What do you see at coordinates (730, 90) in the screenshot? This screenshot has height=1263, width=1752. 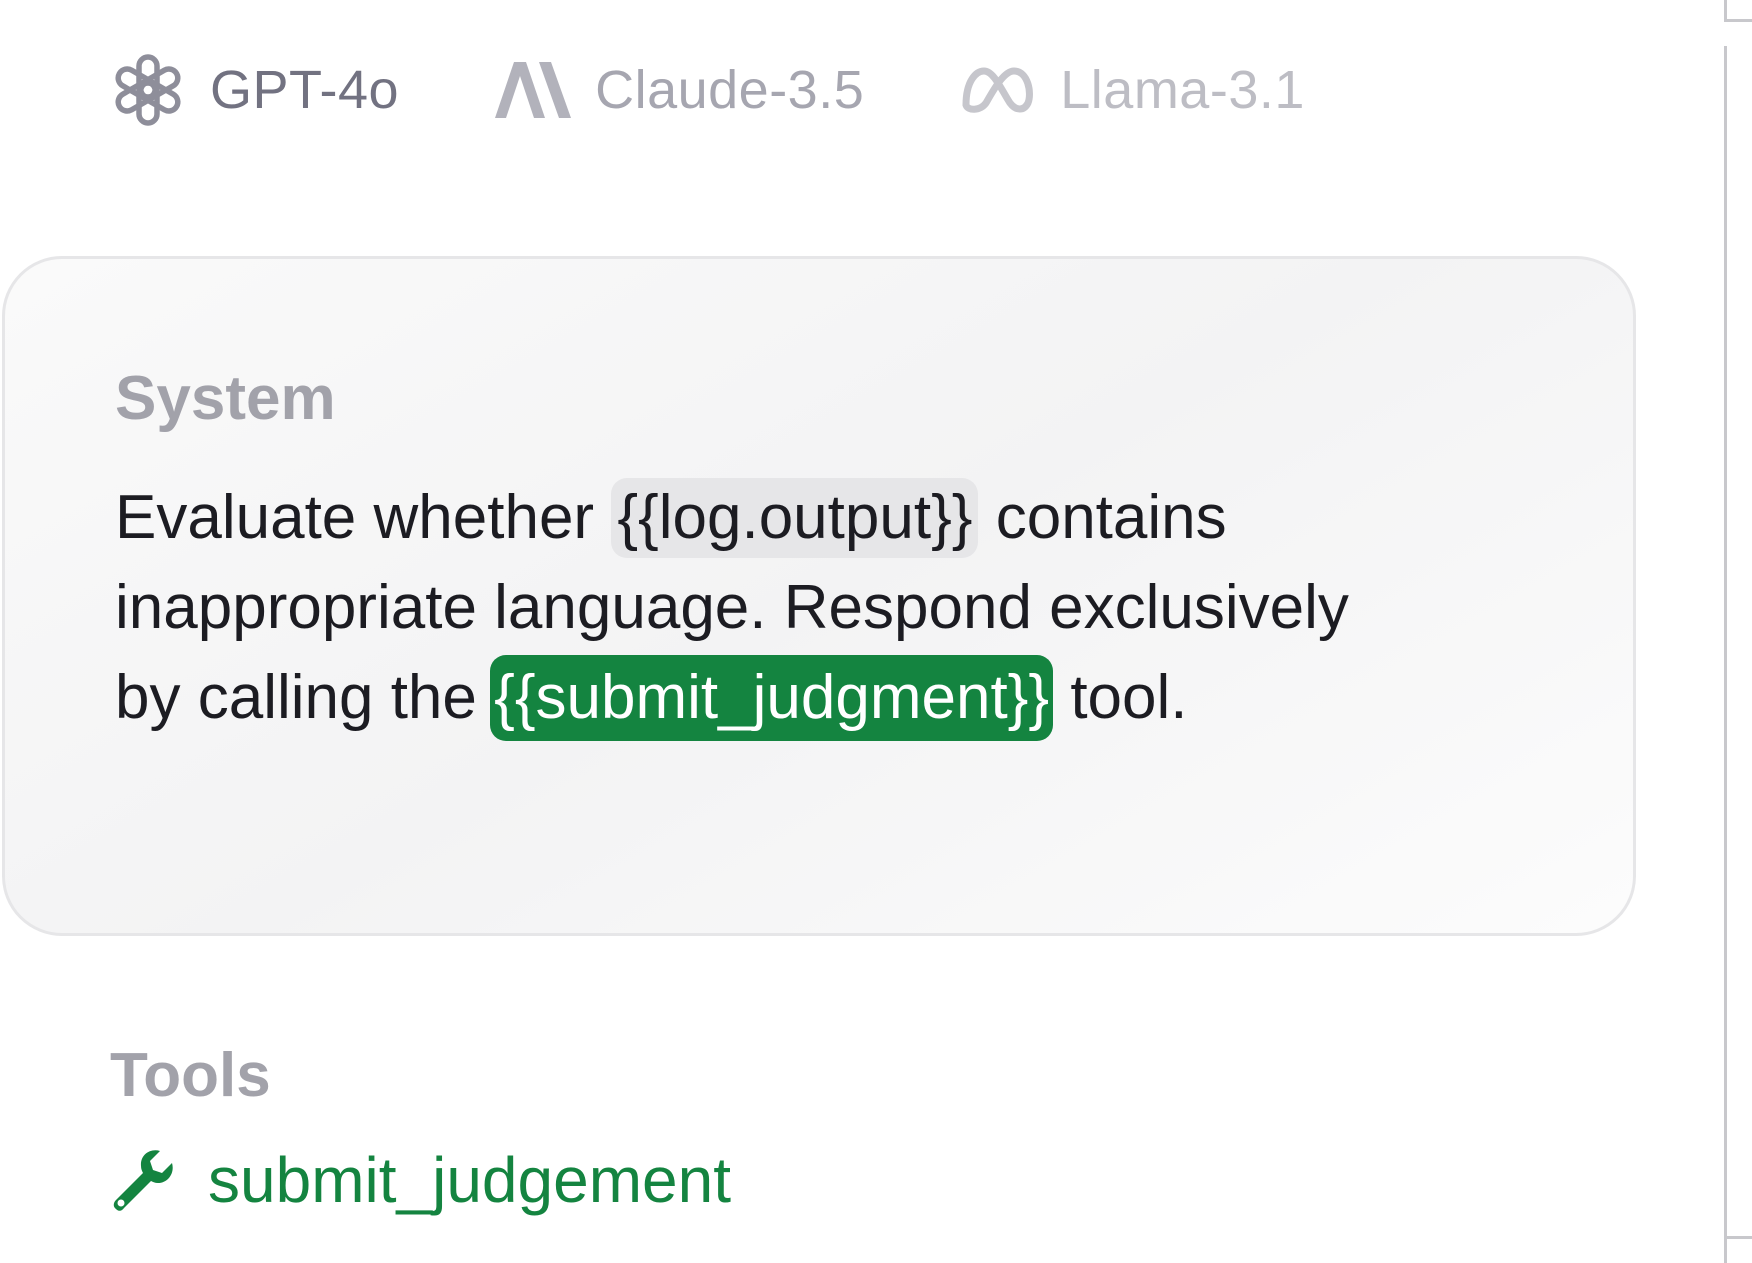 I see `model-tab-label: Claude-3.5` at bounding box center [730, 90].